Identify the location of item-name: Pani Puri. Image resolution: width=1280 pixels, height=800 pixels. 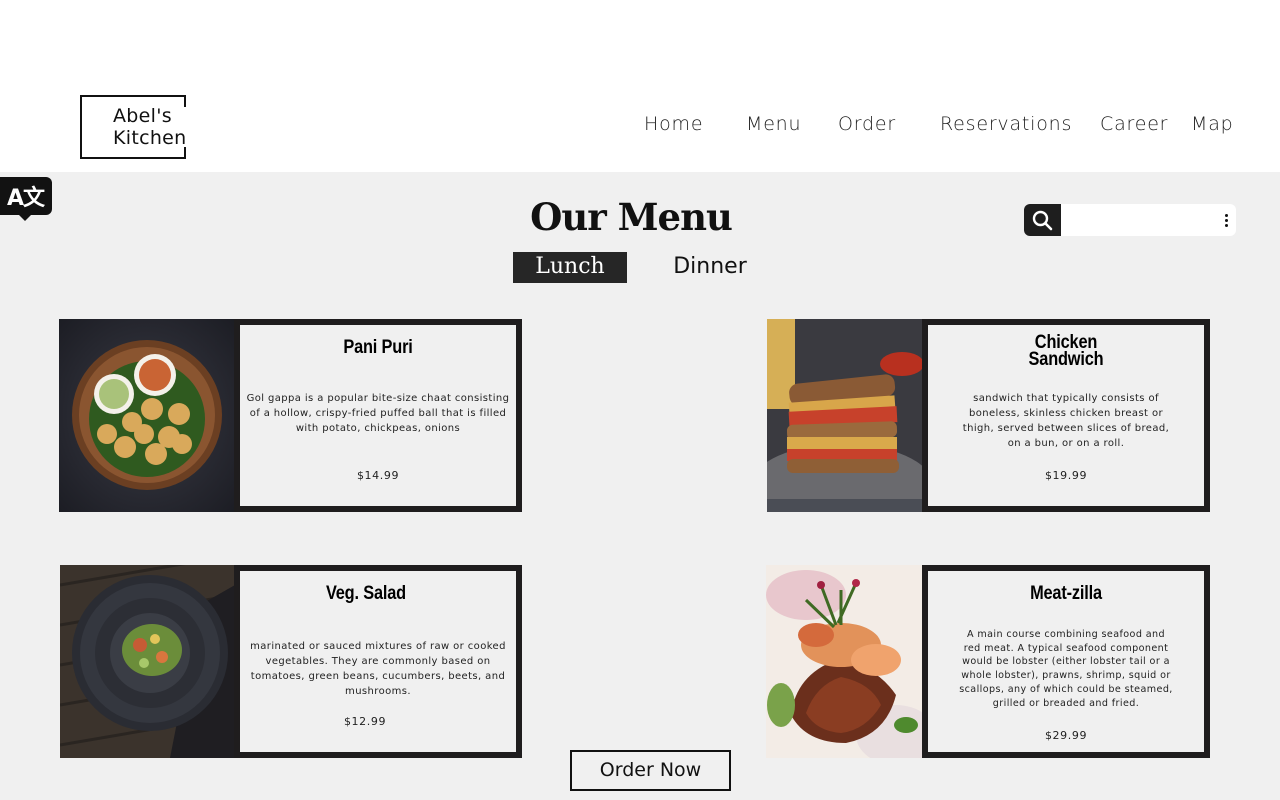
(378, 347).